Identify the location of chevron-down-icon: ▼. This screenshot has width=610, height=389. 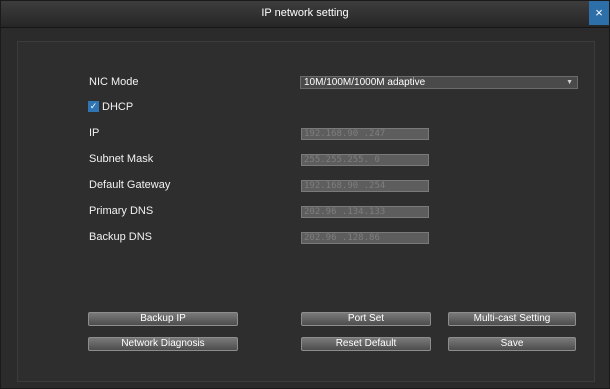
(569, 82).